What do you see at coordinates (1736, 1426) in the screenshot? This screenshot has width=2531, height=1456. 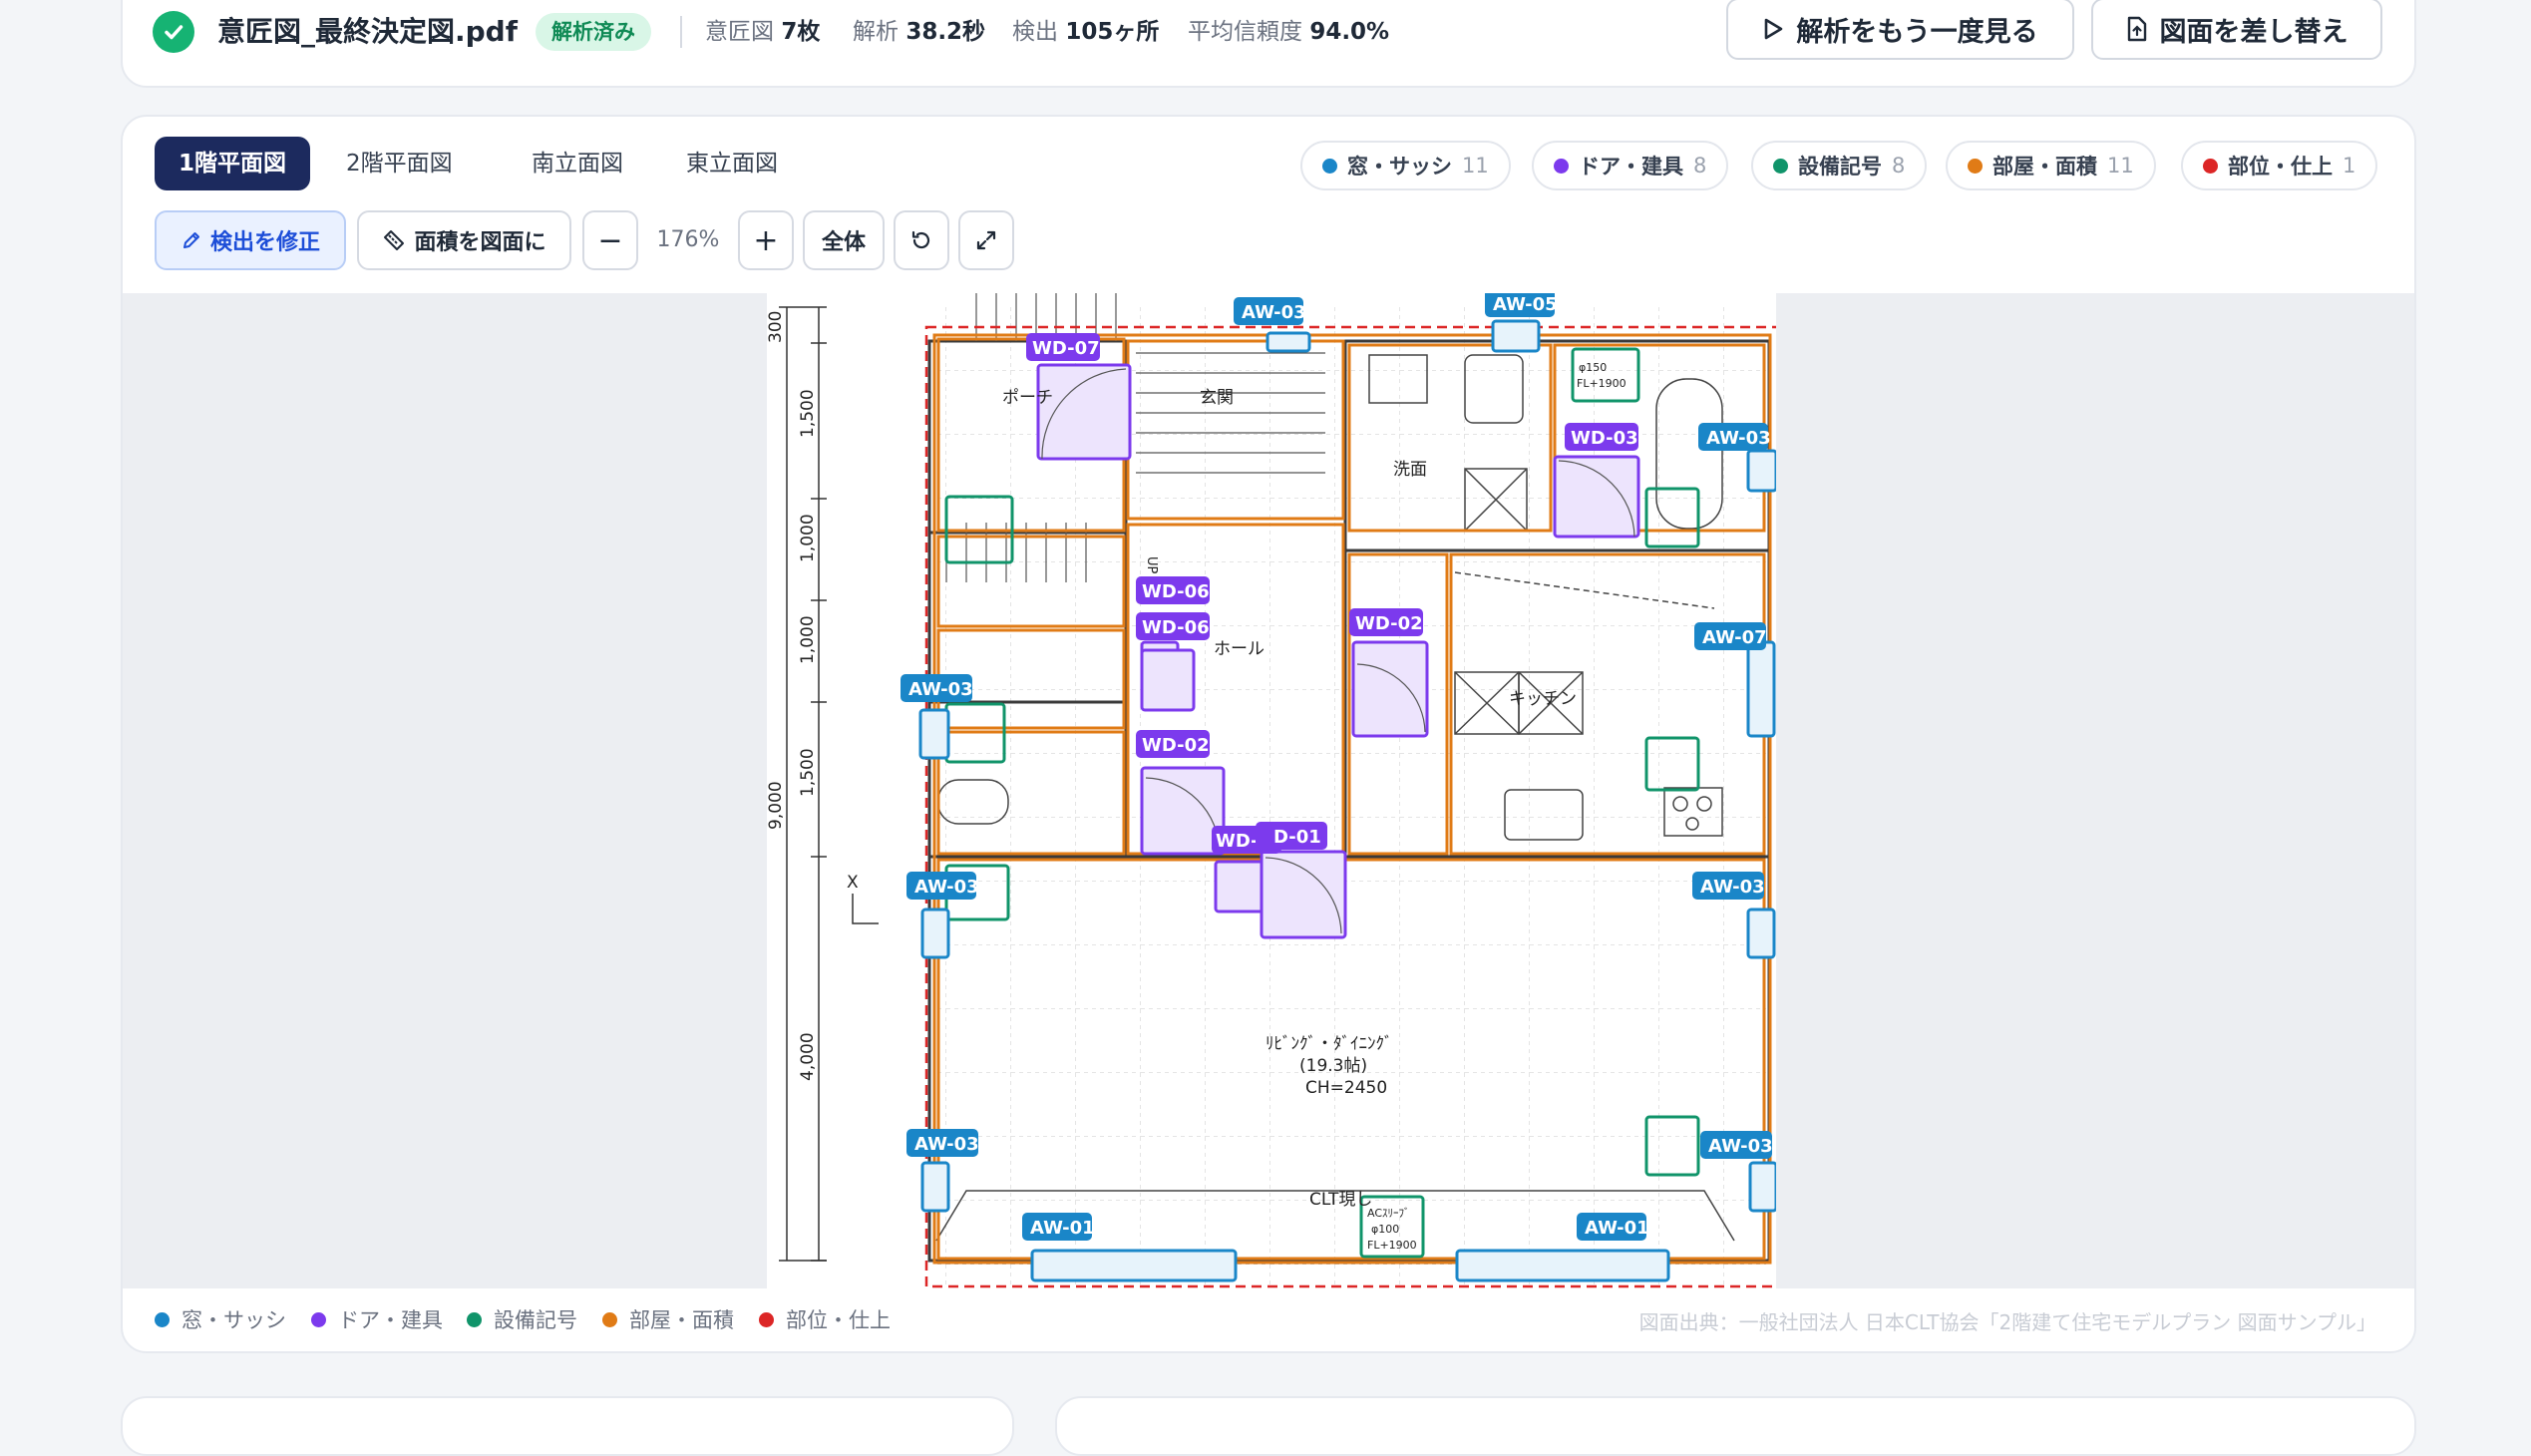 I see `summary-card-right` at bounding box center [1736, 1426].